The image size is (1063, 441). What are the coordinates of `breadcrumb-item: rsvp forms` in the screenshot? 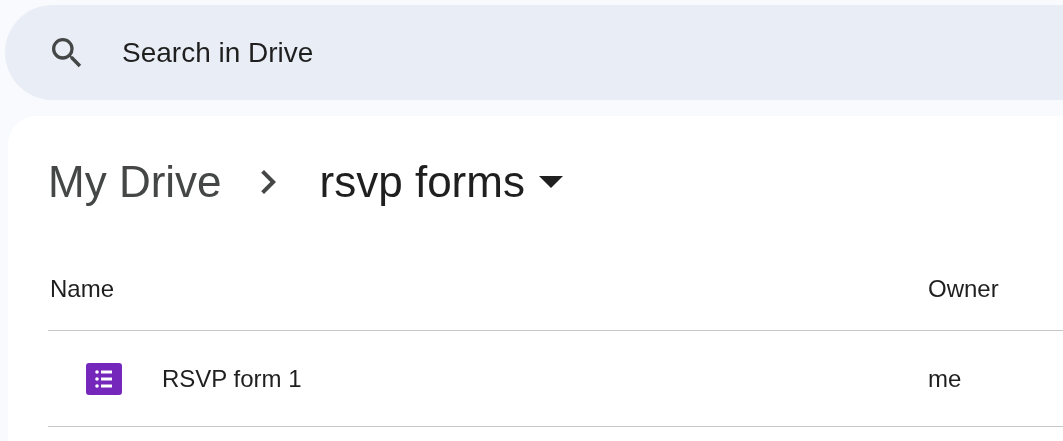 It's located at (441, 182).